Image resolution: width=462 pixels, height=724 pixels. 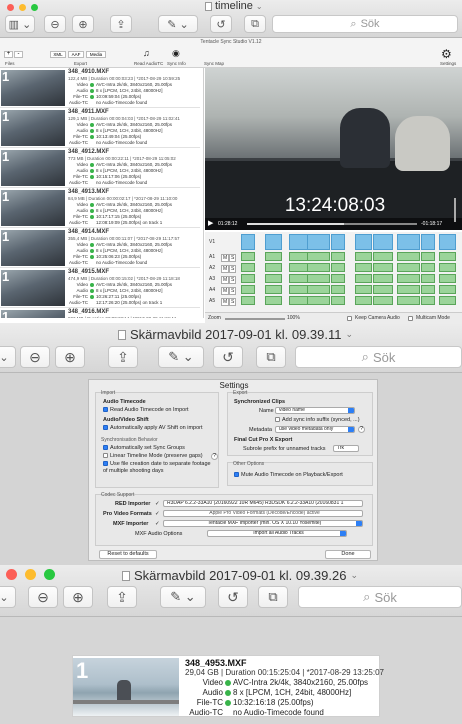 What do you see at coordinates (96, 54) in the screenshot?
I see `export-media-button: Media` at bounding box center [96, 54].